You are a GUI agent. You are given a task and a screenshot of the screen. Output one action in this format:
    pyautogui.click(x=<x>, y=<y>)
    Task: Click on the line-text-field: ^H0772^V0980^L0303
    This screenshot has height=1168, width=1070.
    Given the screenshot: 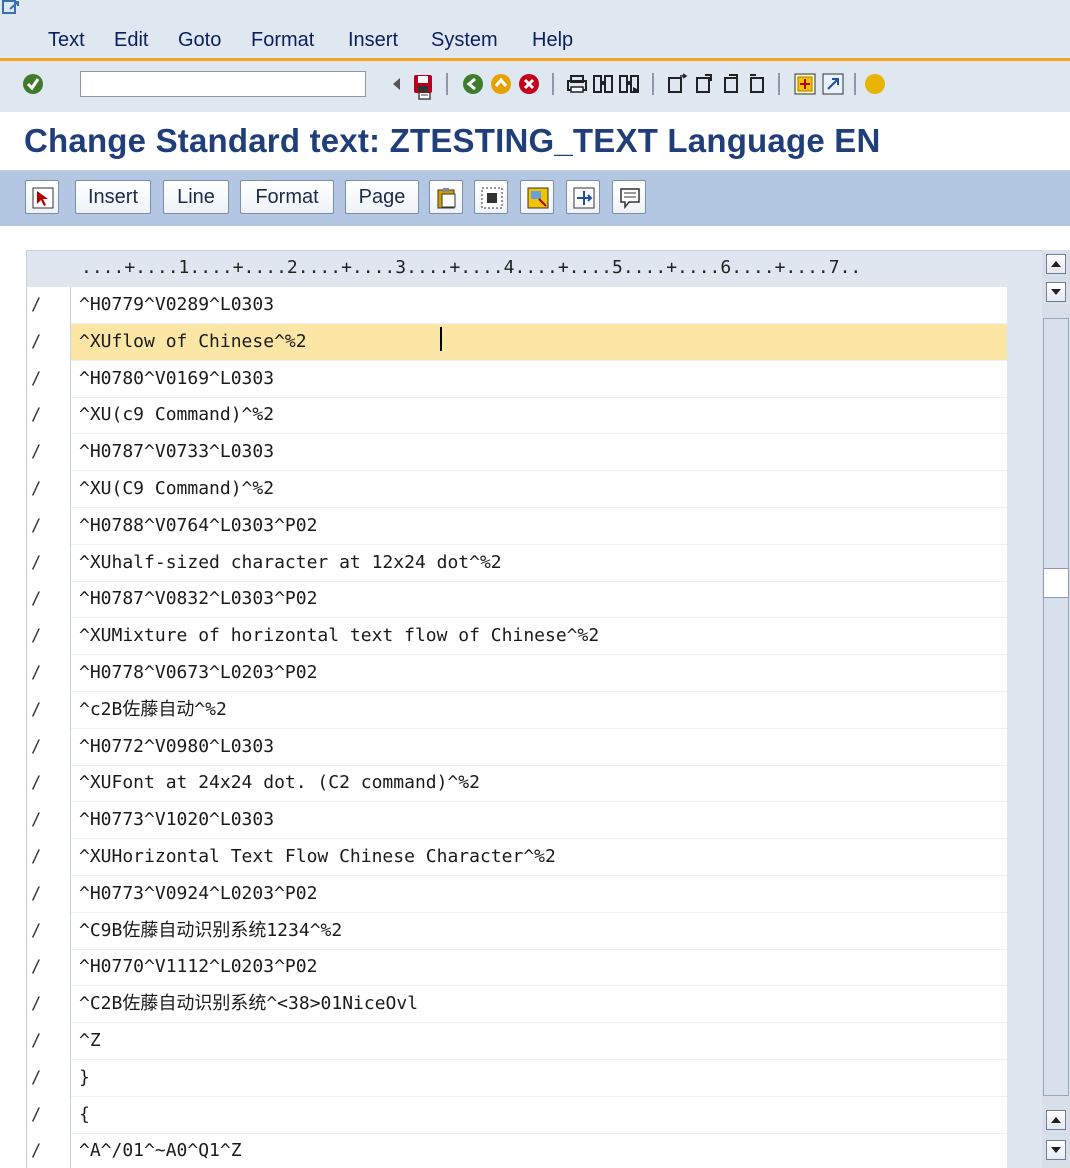 What is the action you would take?
    pyautogui.click(x=539, y=747)
    